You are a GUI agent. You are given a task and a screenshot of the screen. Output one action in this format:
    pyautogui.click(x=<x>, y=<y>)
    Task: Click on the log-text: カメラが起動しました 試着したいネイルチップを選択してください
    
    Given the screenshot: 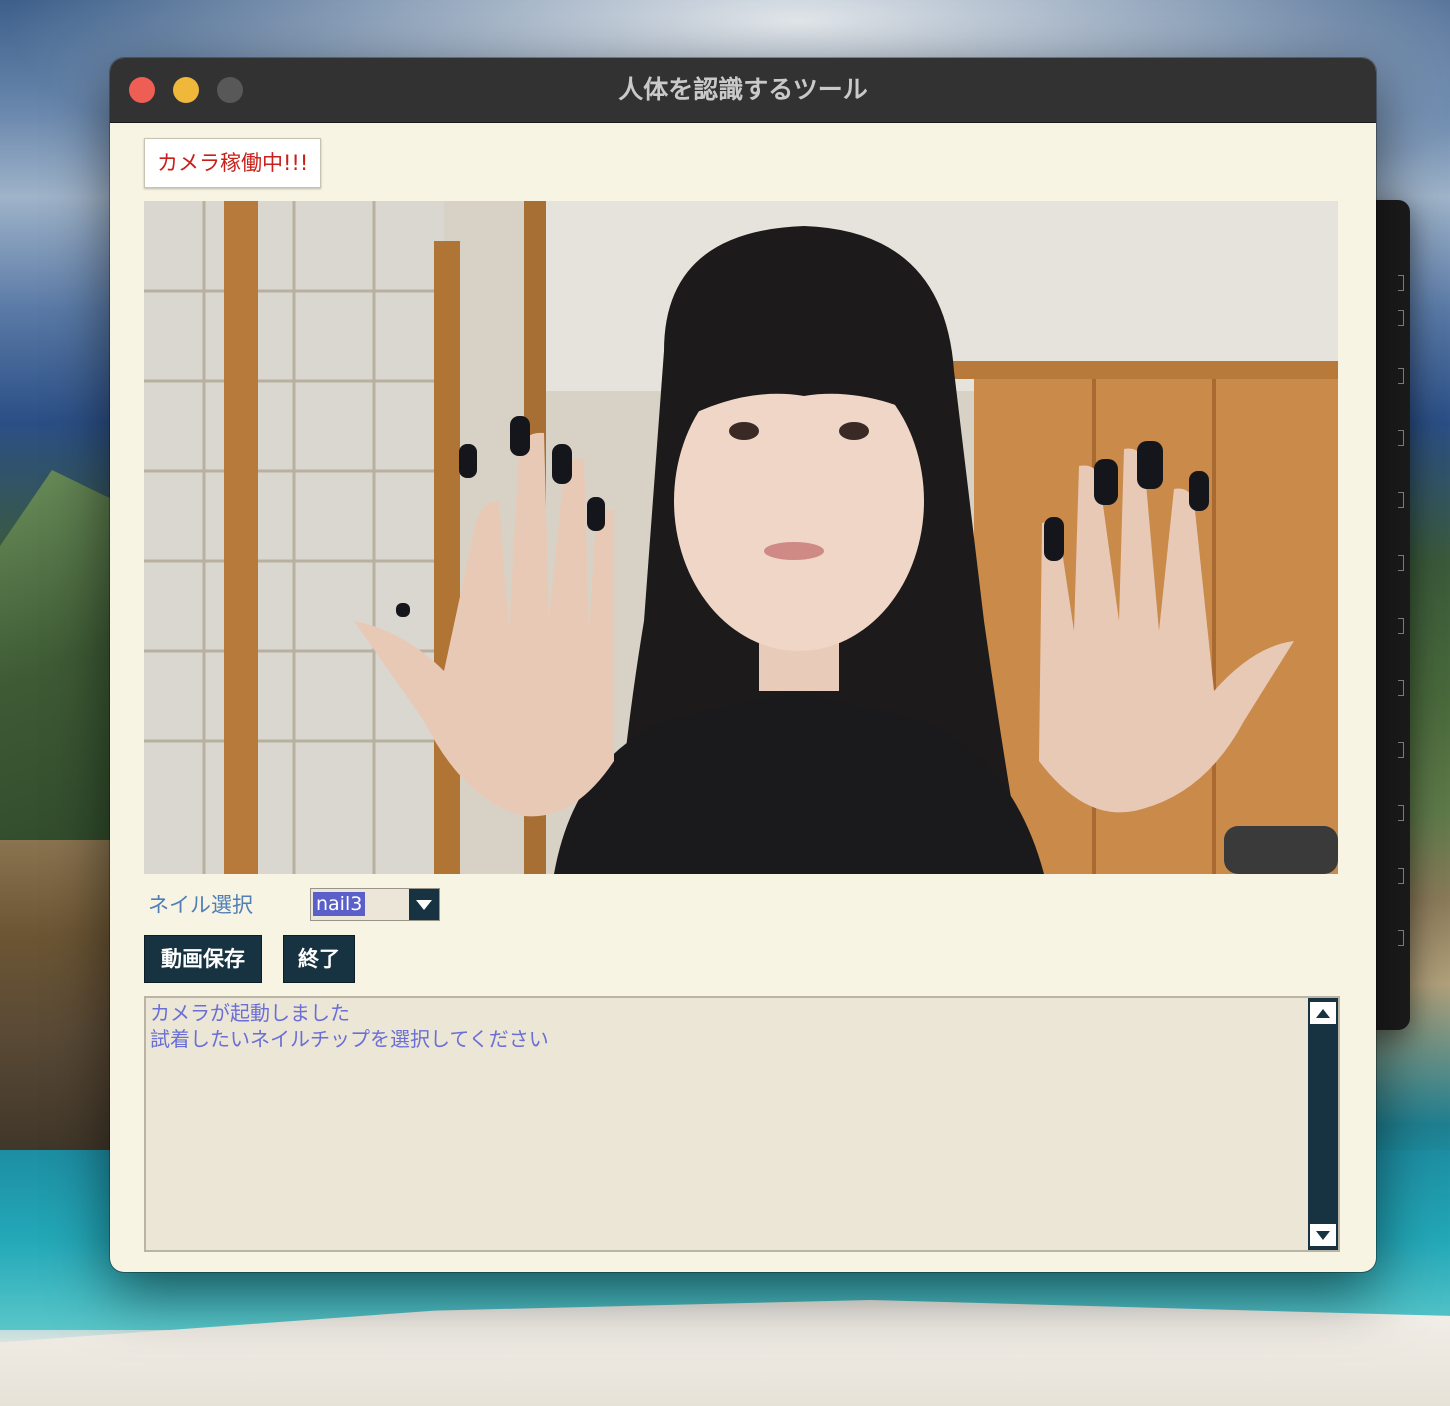 What is the action you would take?
    pyautogui.click(x=349, y=1026)
    